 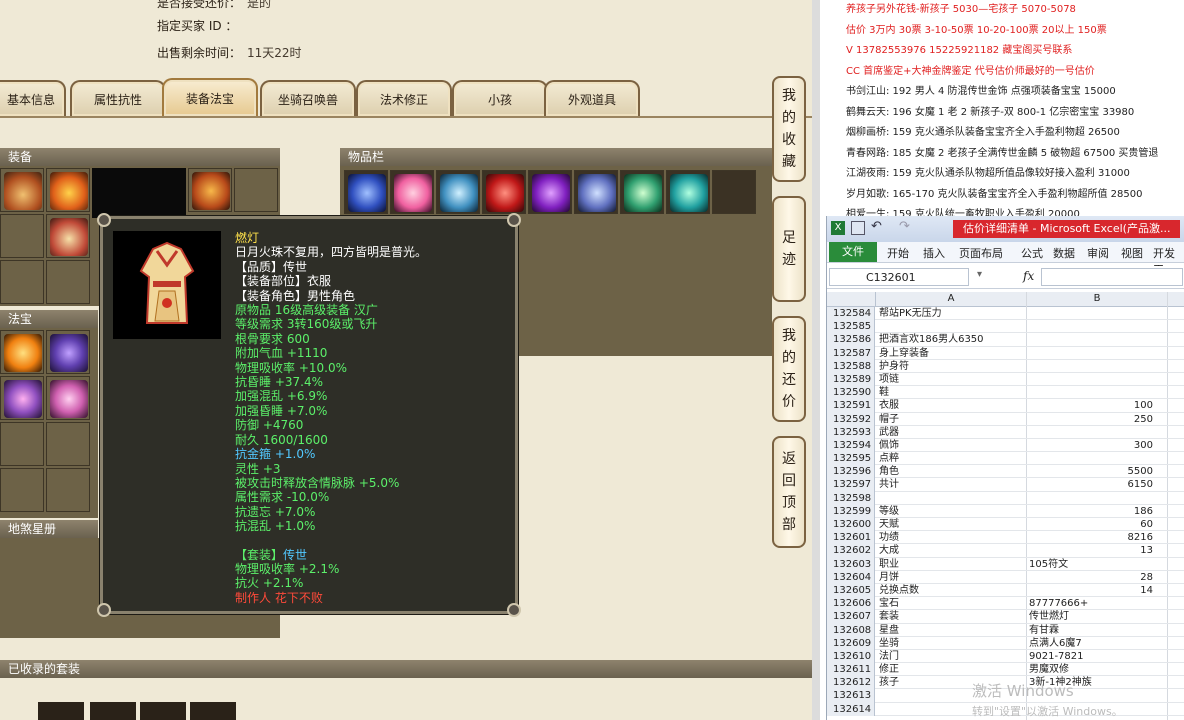 I want to click on tab-spell-correction: 法术修正, so click(x=404, y=98).